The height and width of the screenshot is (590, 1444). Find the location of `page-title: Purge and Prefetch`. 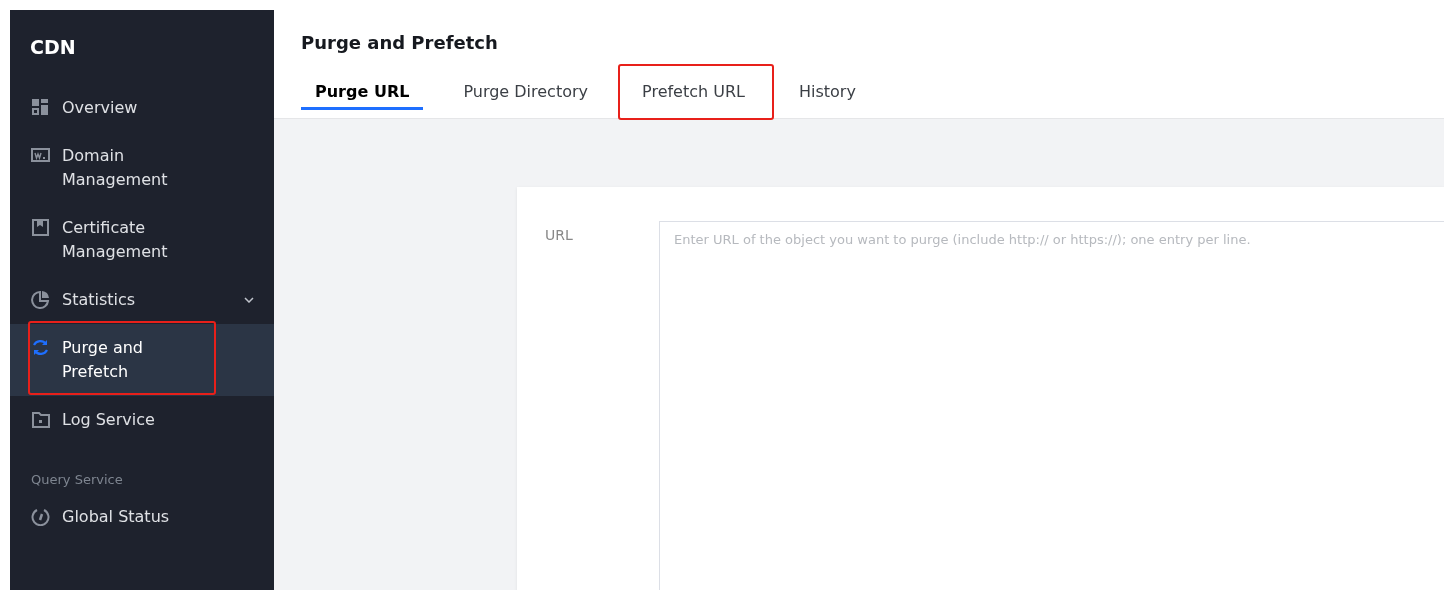

page-title: Purge and Prefetch is located at coordinates (400, 42).